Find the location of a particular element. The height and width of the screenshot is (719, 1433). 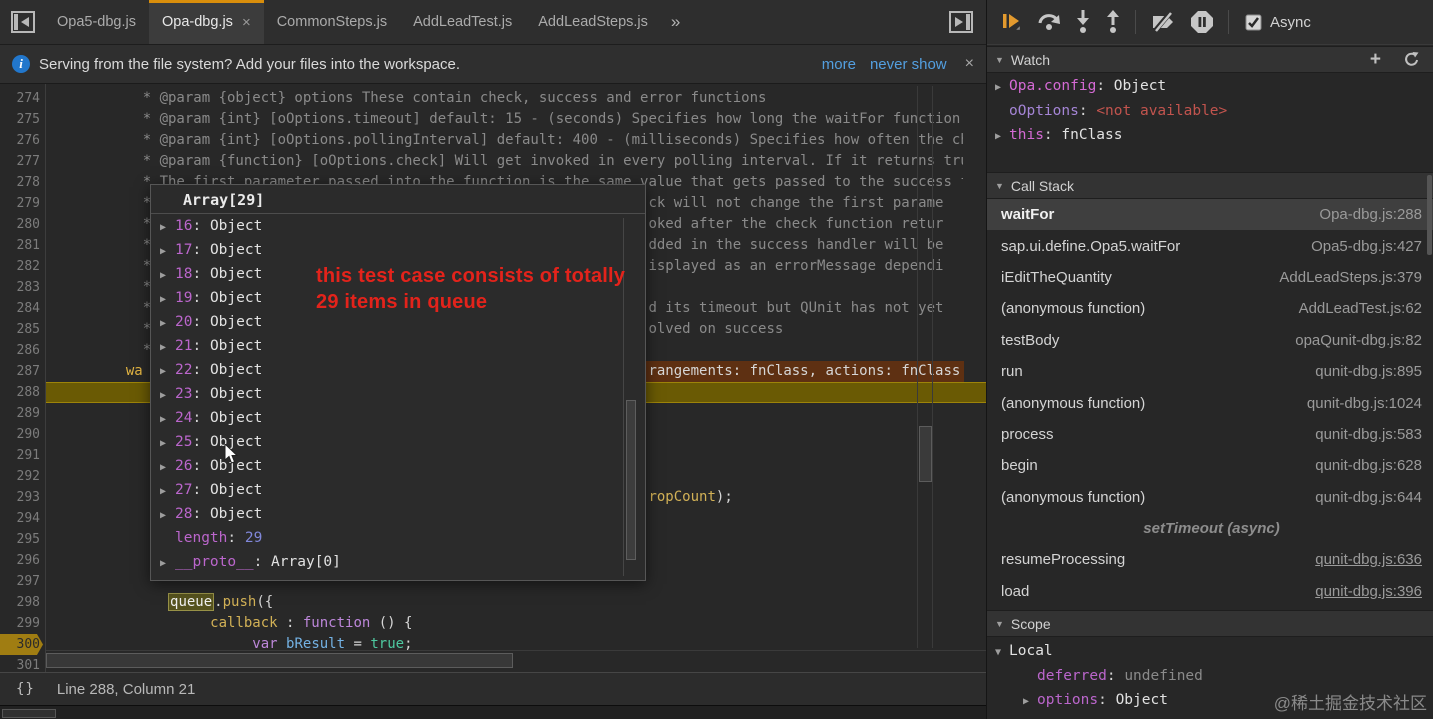

scope-variable: deferred: undefined is located at coordinates (1210, 676).